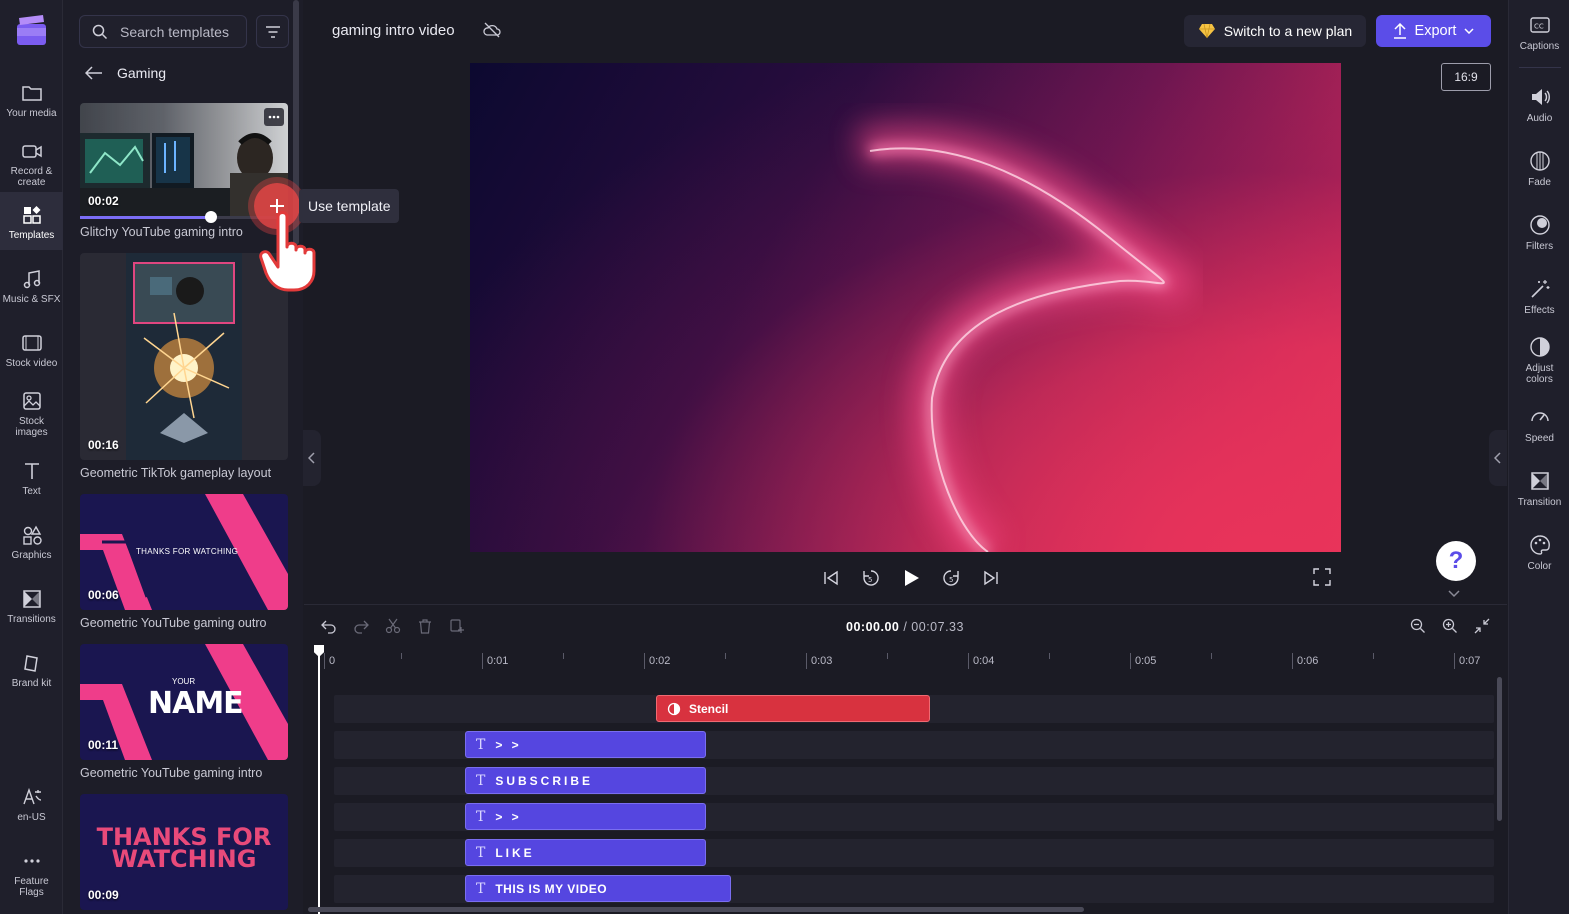 The width and height of the screenshot is (1569, 914). What do you see at coordinates (393, 30) in the screenshot?
I see `project-title: gaming intro video` at bounding box center [393, 30].